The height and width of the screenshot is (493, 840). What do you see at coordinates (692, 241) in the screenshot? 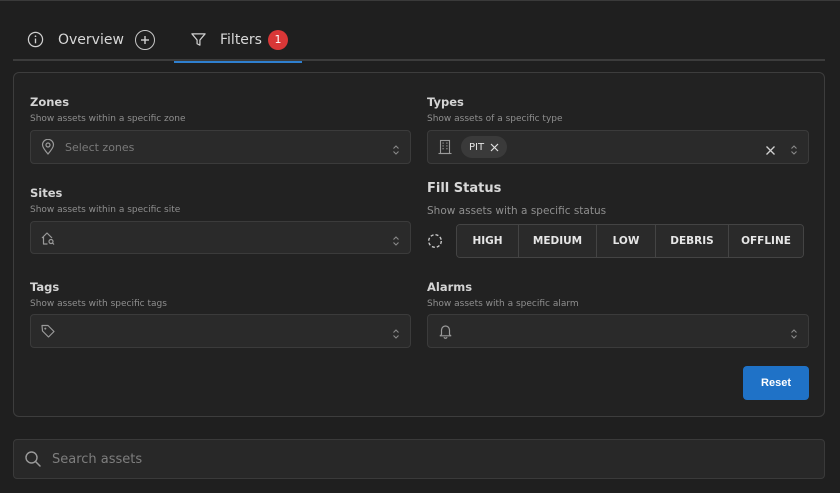
I see `status-debris-button: DEBRIS` at bounding box center [692, 241].